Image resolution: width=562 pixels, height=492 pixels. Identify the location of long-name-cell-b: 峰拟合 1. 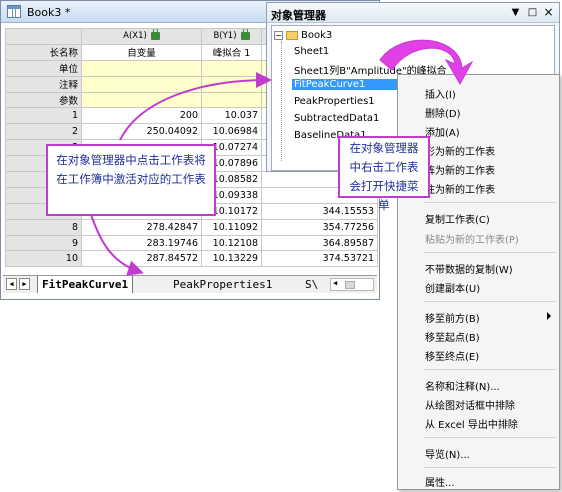
(231, 52).